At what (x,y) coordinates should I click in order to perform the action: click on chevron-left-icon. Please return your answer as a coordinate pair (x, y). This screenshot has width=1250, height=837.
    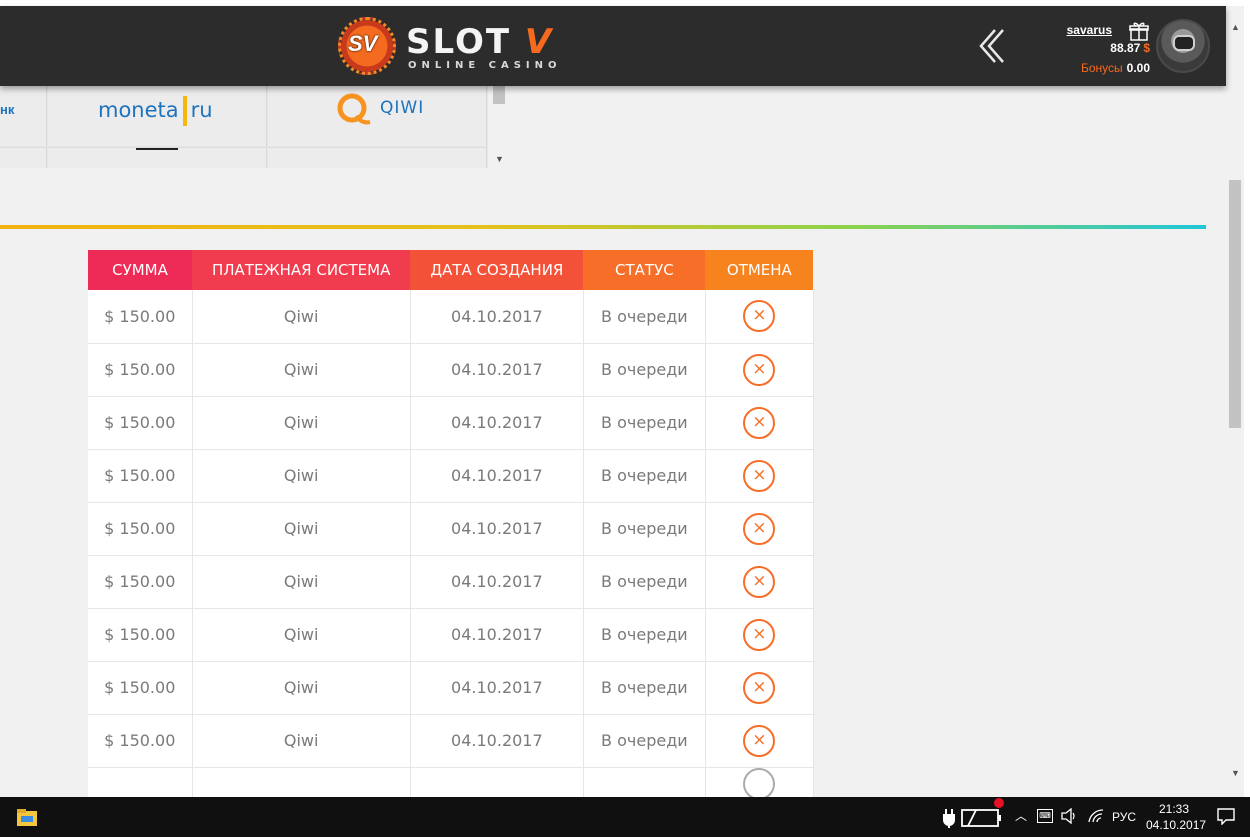
    Looking at the image, I should click on (991, 46).